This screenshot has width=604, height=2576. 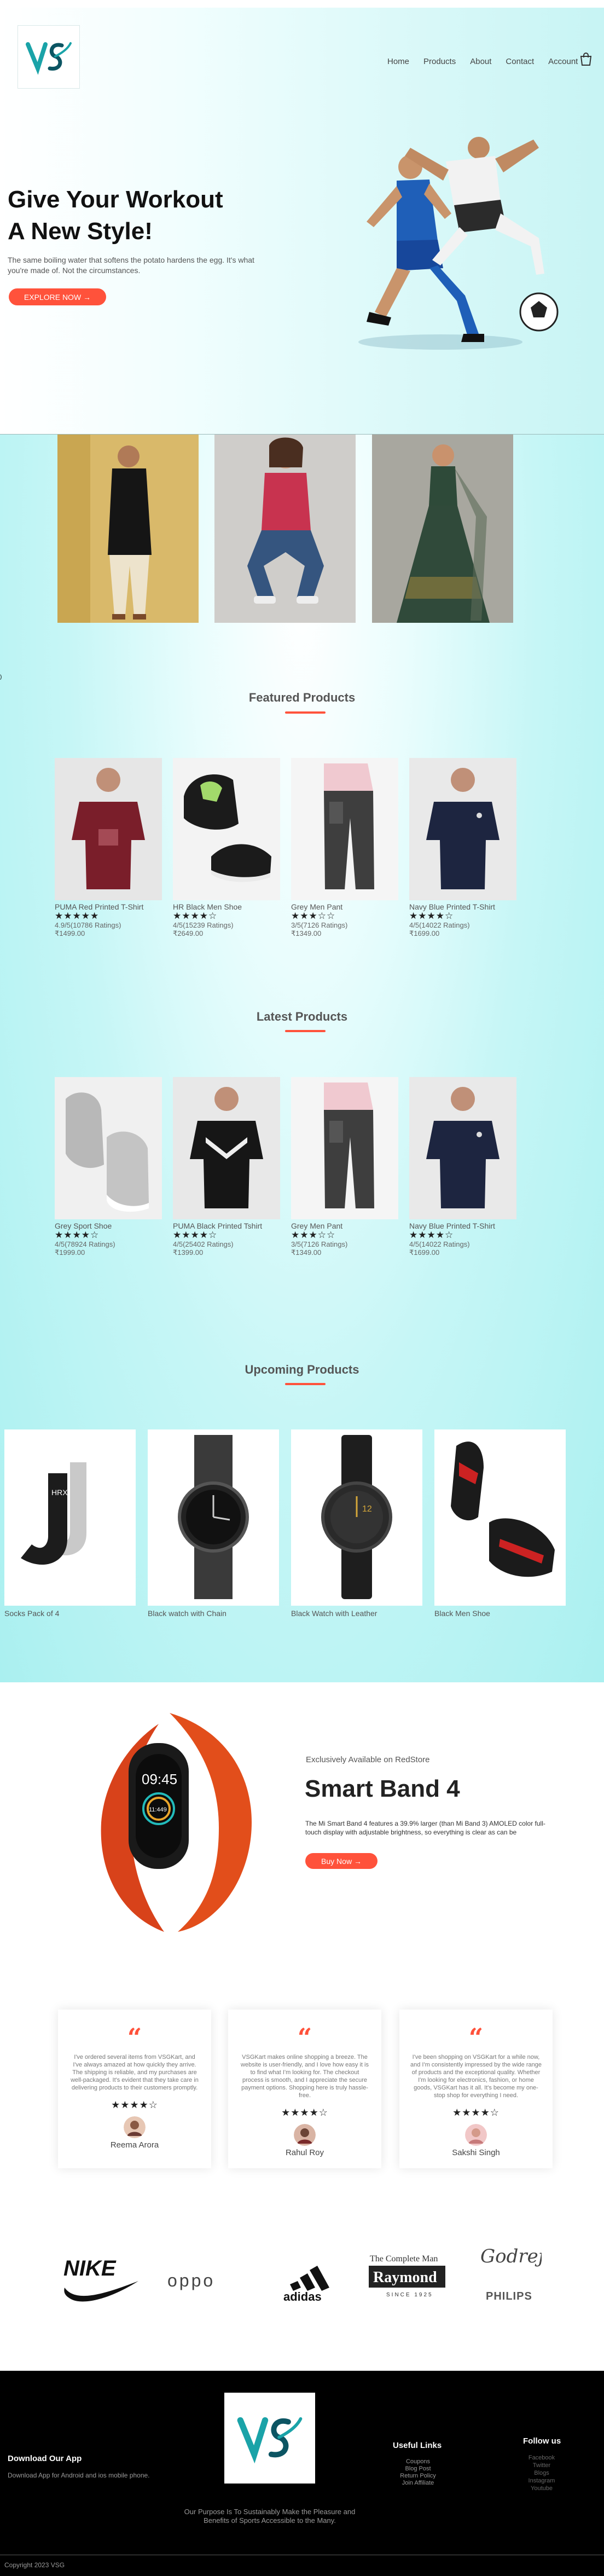 What do you see at coordinates (452, 1226) in the screenshot?
I see `product-name: Navy Blue Printed T-Shirt` at bounding box center [452, 1226].